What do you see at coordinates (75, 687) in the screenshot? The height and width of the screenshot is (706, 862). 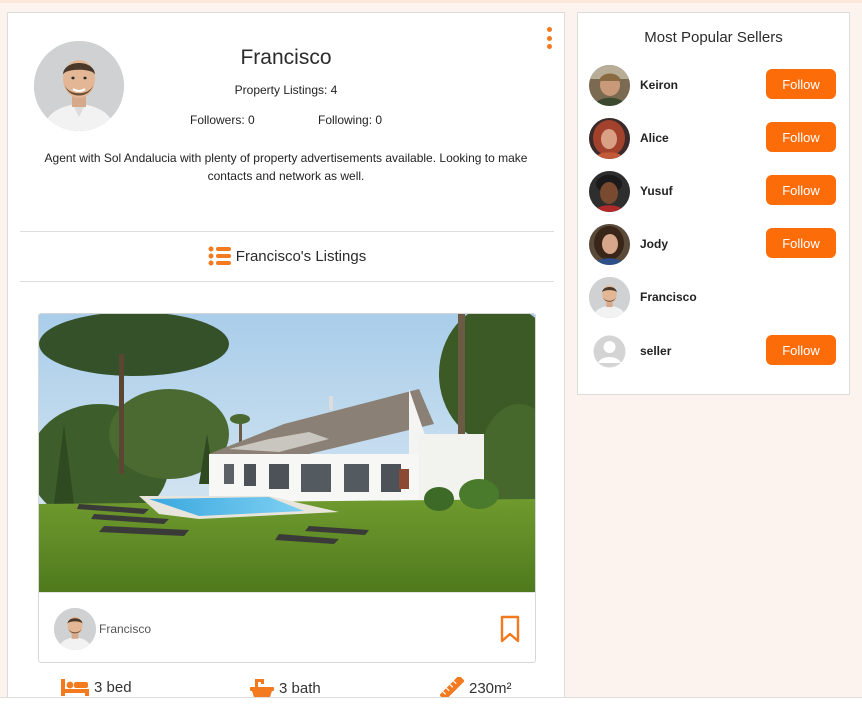 I see `bed-icon` at bounding box center [75, 687].